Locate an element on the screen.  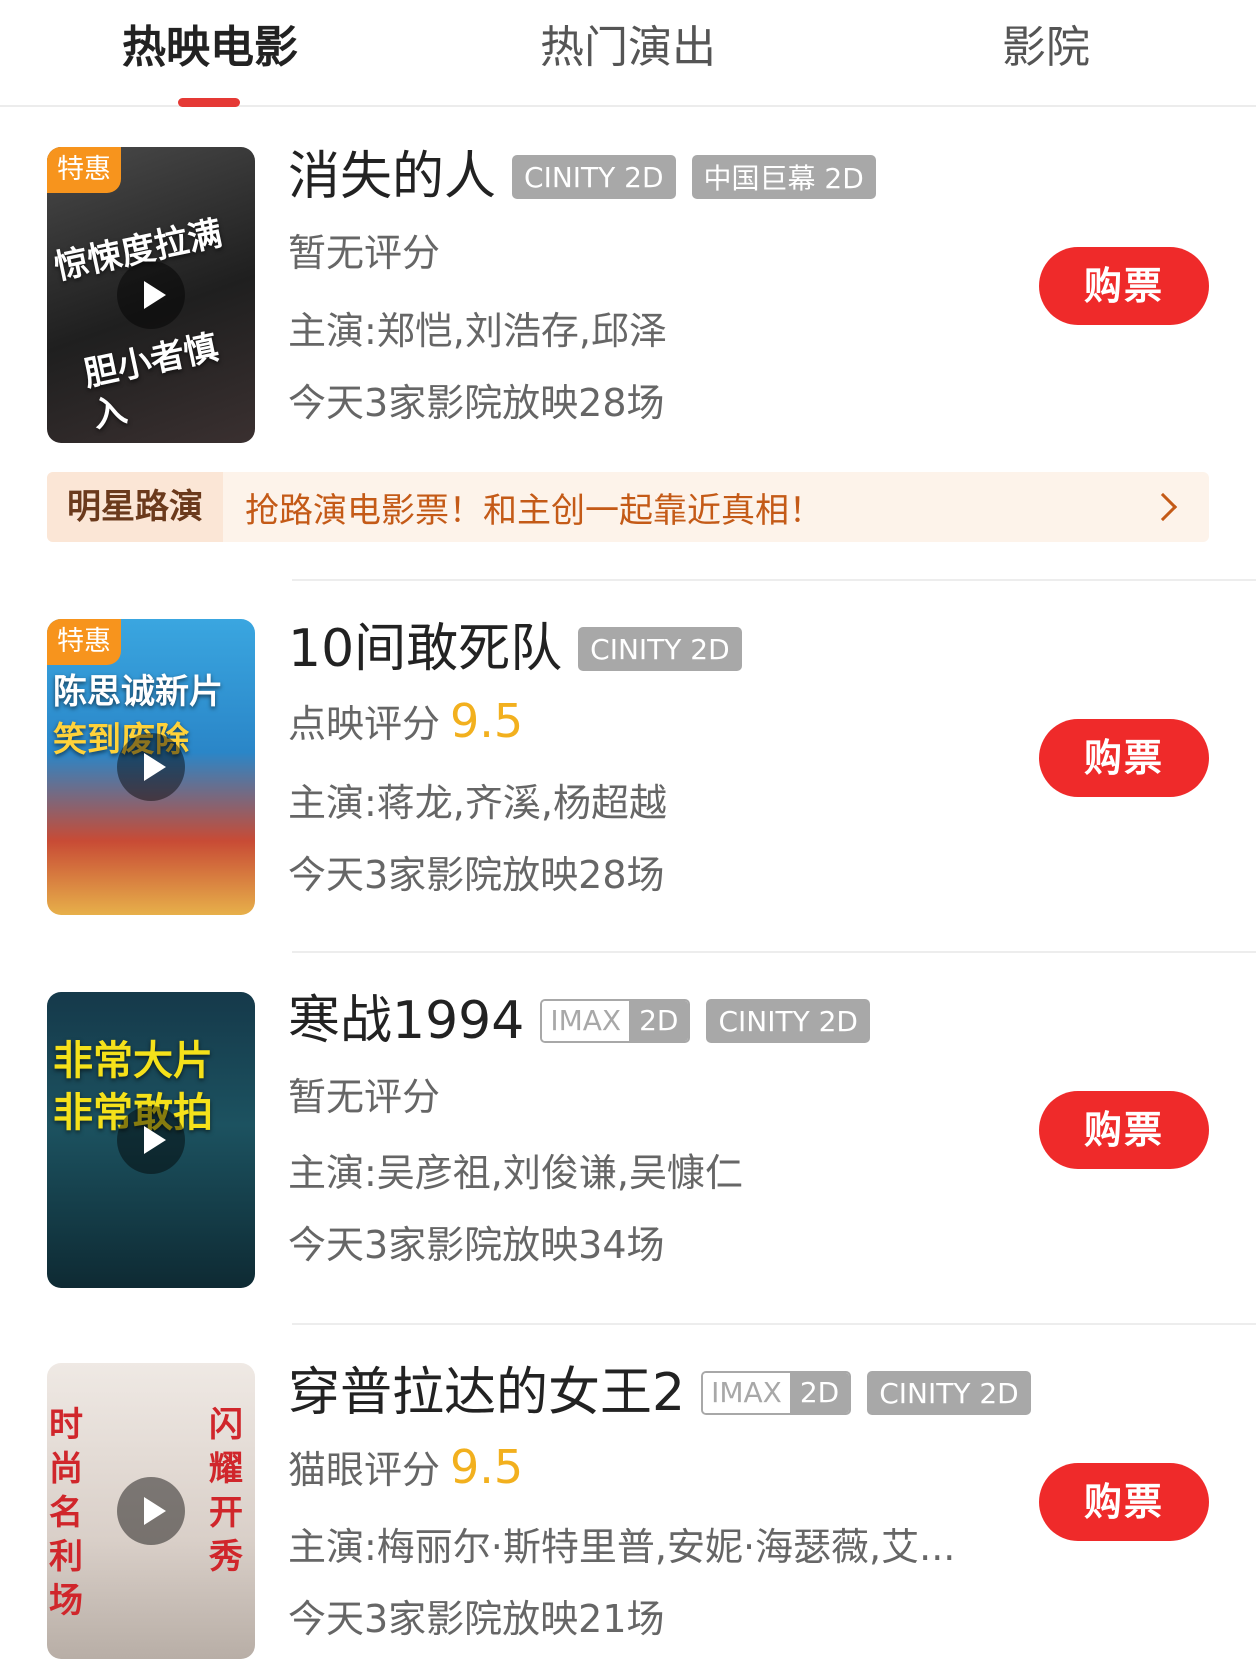
tab-now-showing: 热映电影 is located at coordinates (210, 48).